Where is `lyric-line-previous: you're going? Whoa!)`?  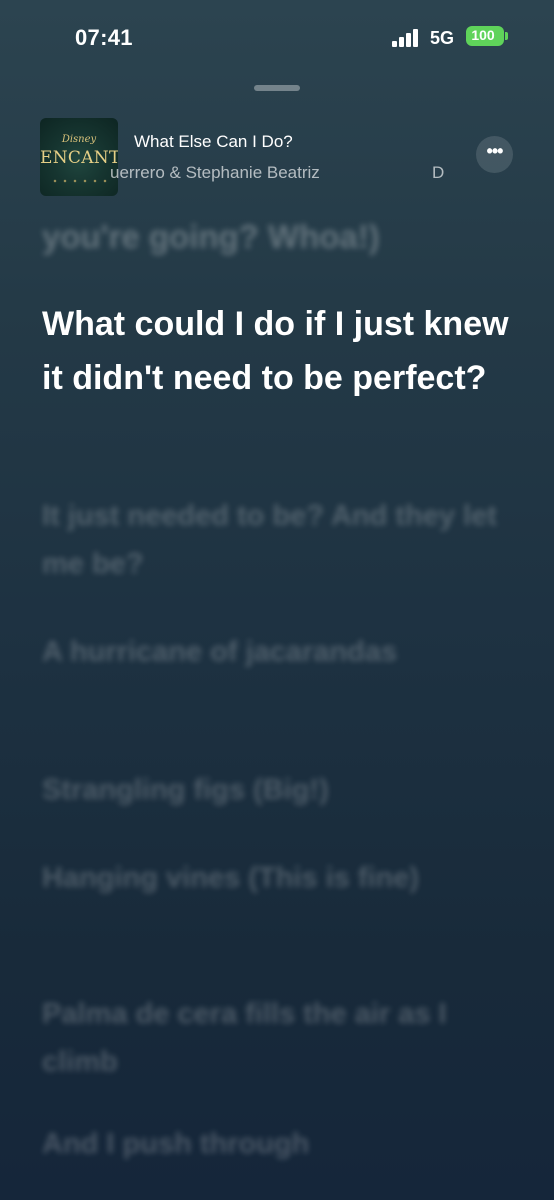
lyric-line-previous: you're going? Whoa!) is located at coordinates (282, 237).